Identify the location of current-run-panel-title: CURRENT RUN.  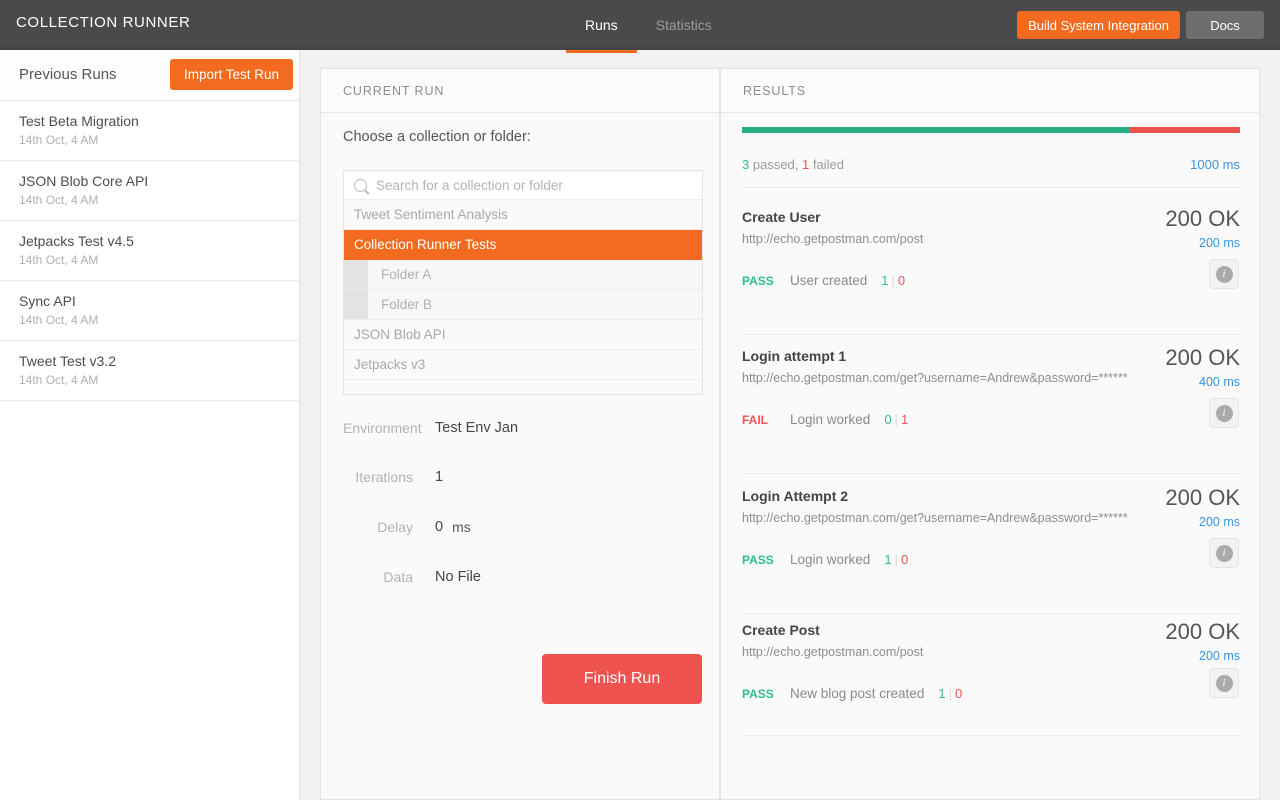
(394, 90).